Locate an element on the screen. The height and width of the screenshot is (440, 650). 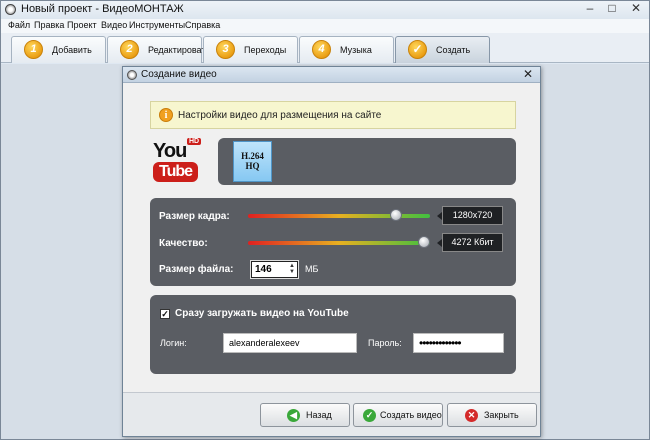
frame-size-slider-handle is located at coordinates (395, 215).